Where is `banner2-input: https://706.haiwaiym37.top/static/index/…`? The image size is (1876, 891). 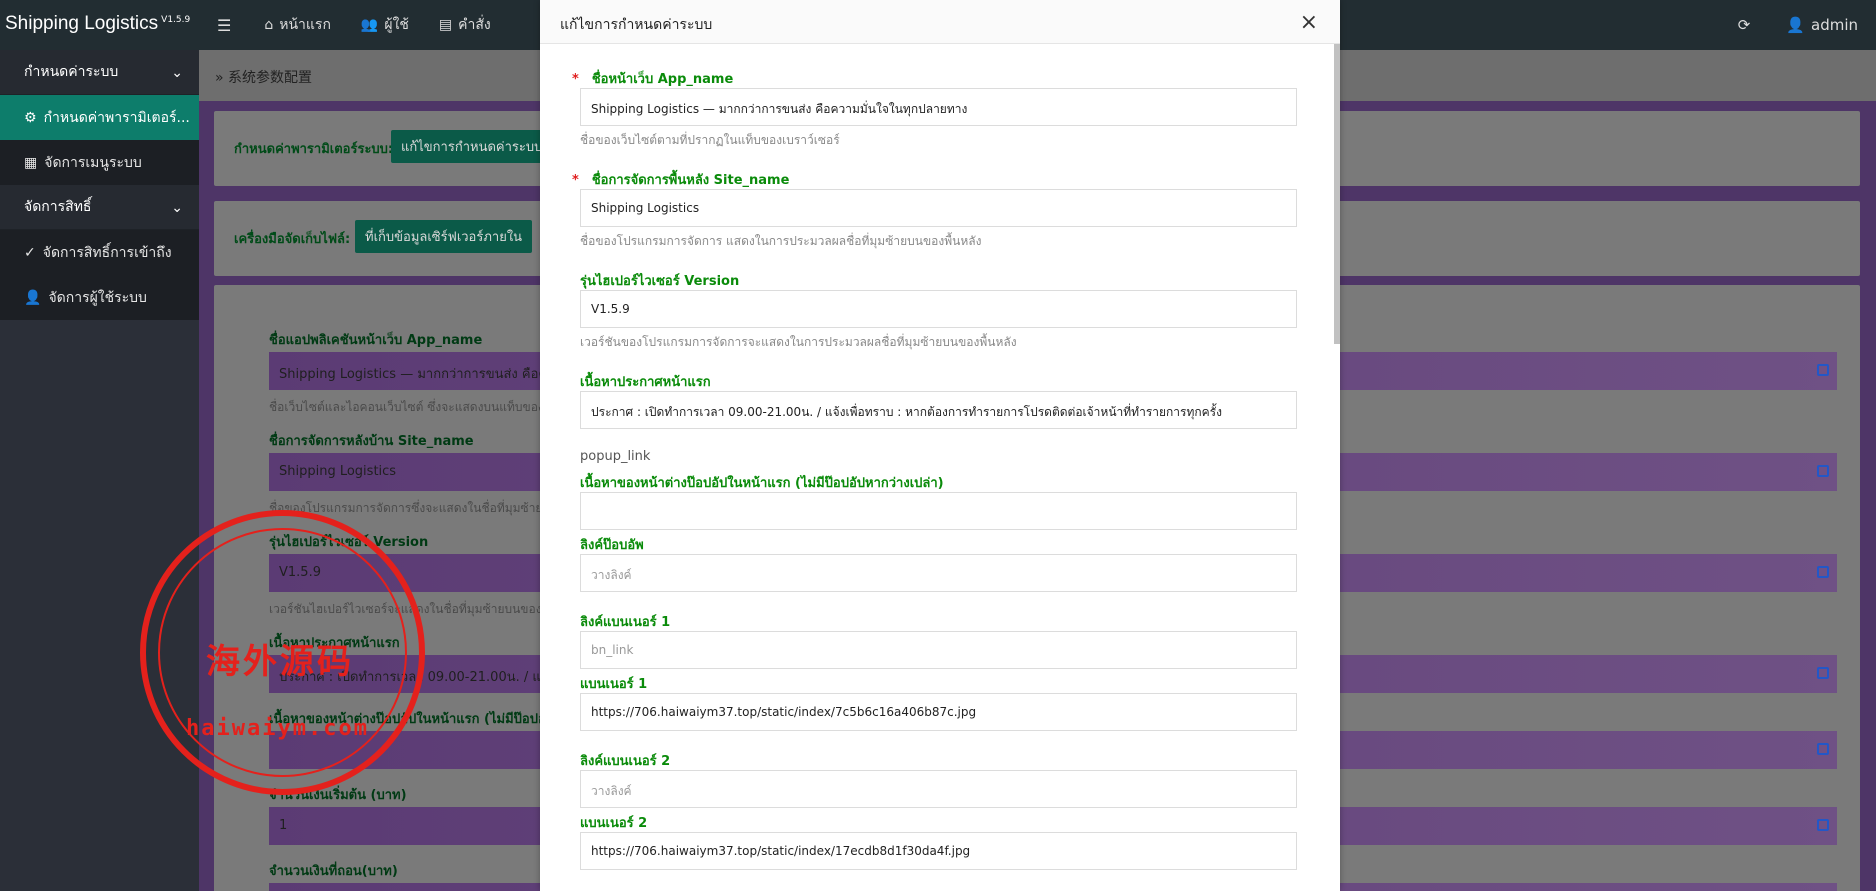
banner2-input: https://706.haiwaiym37.top/static/index/… is located at coordinates (938, 851).